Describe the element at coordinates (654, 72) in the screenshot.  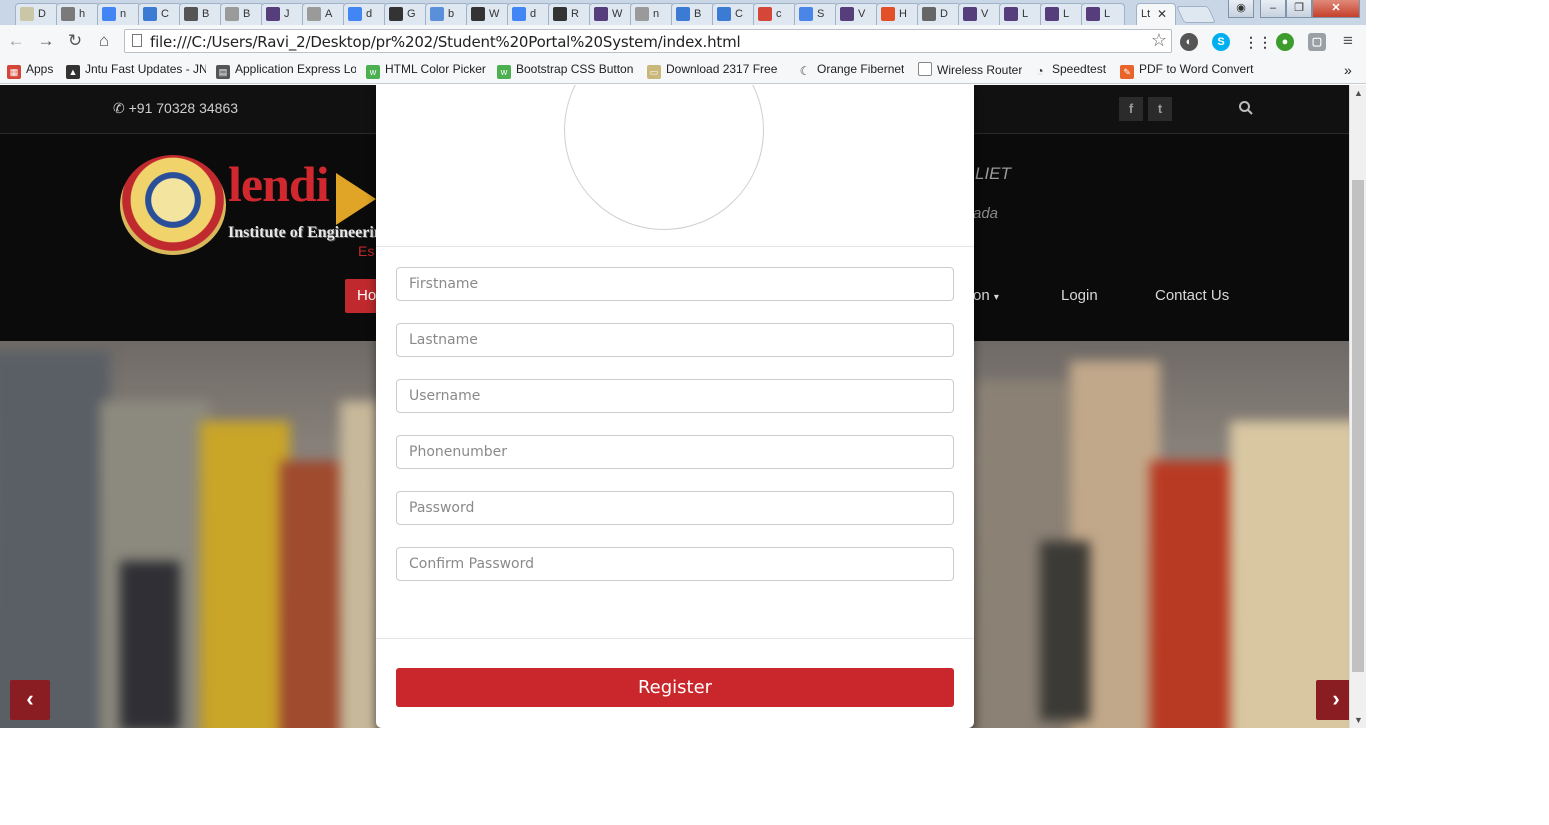
I see `folder-icon: ▭` at that location.